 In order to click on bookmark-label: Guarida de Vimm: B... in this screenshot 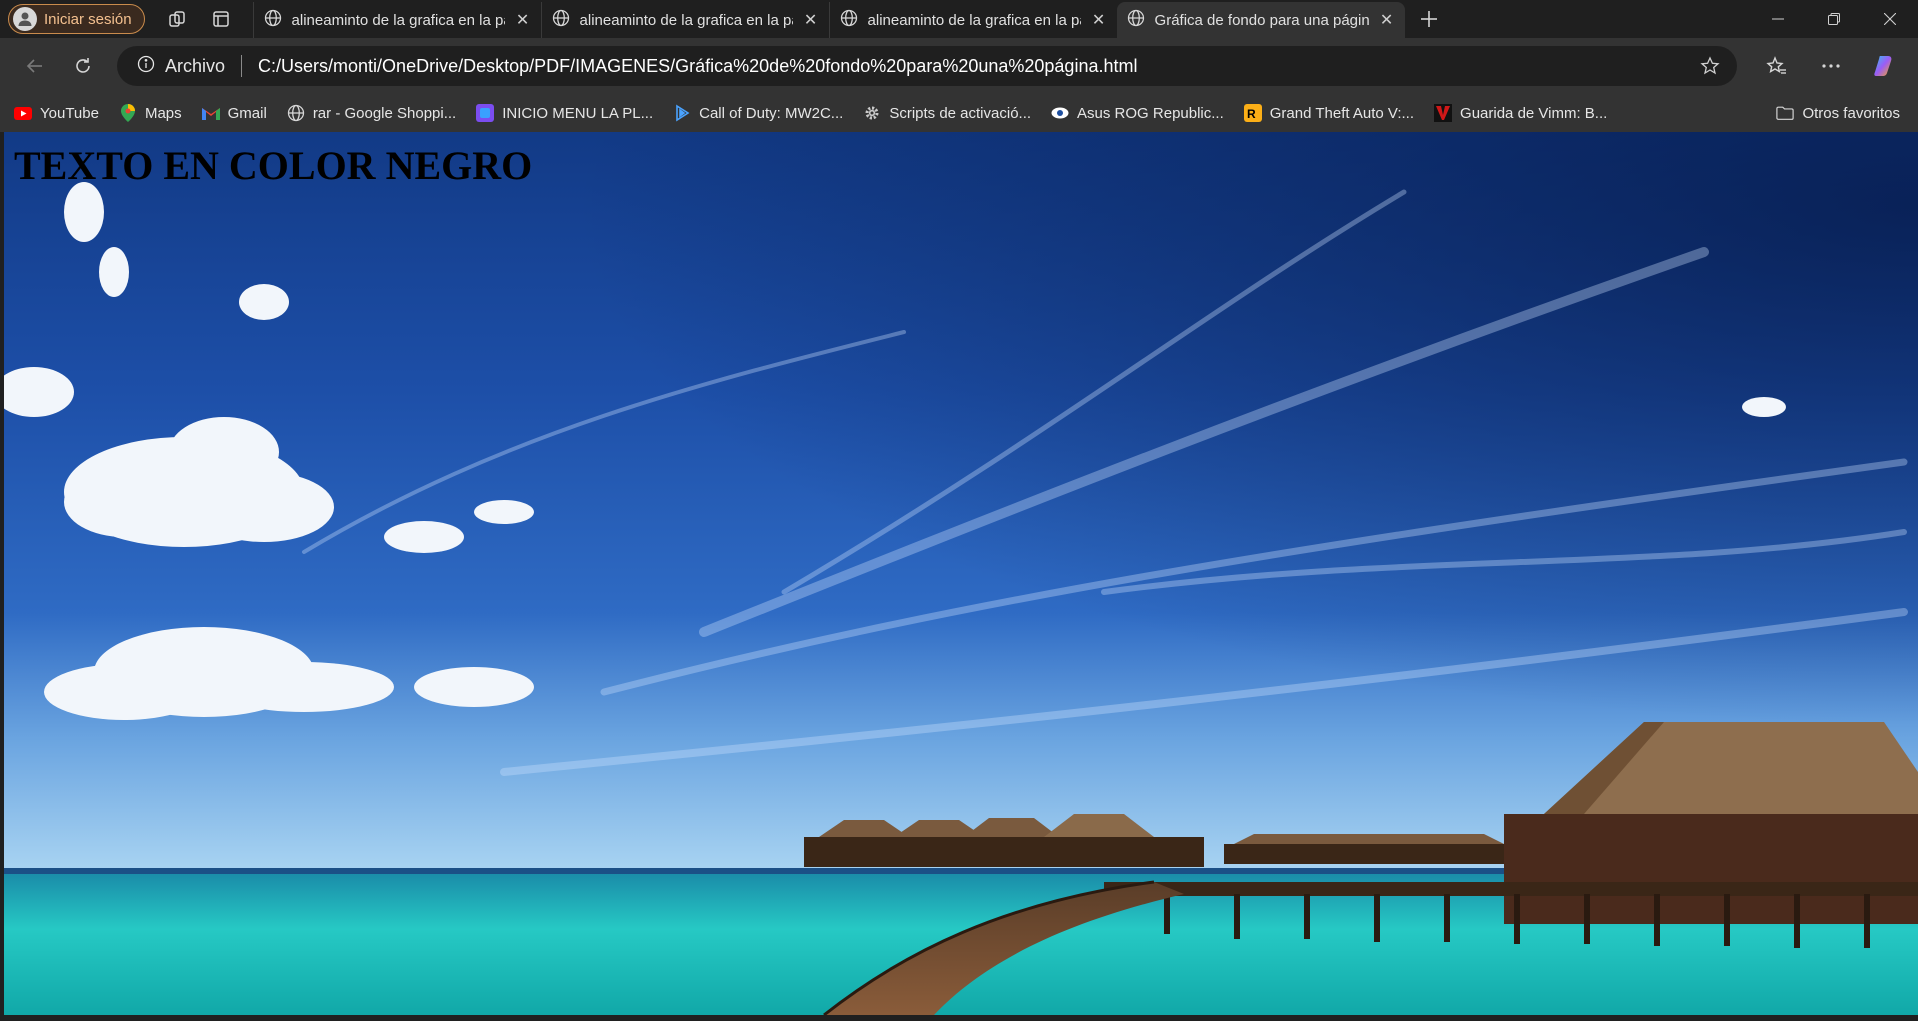, I will do `click(1534, 113)`.